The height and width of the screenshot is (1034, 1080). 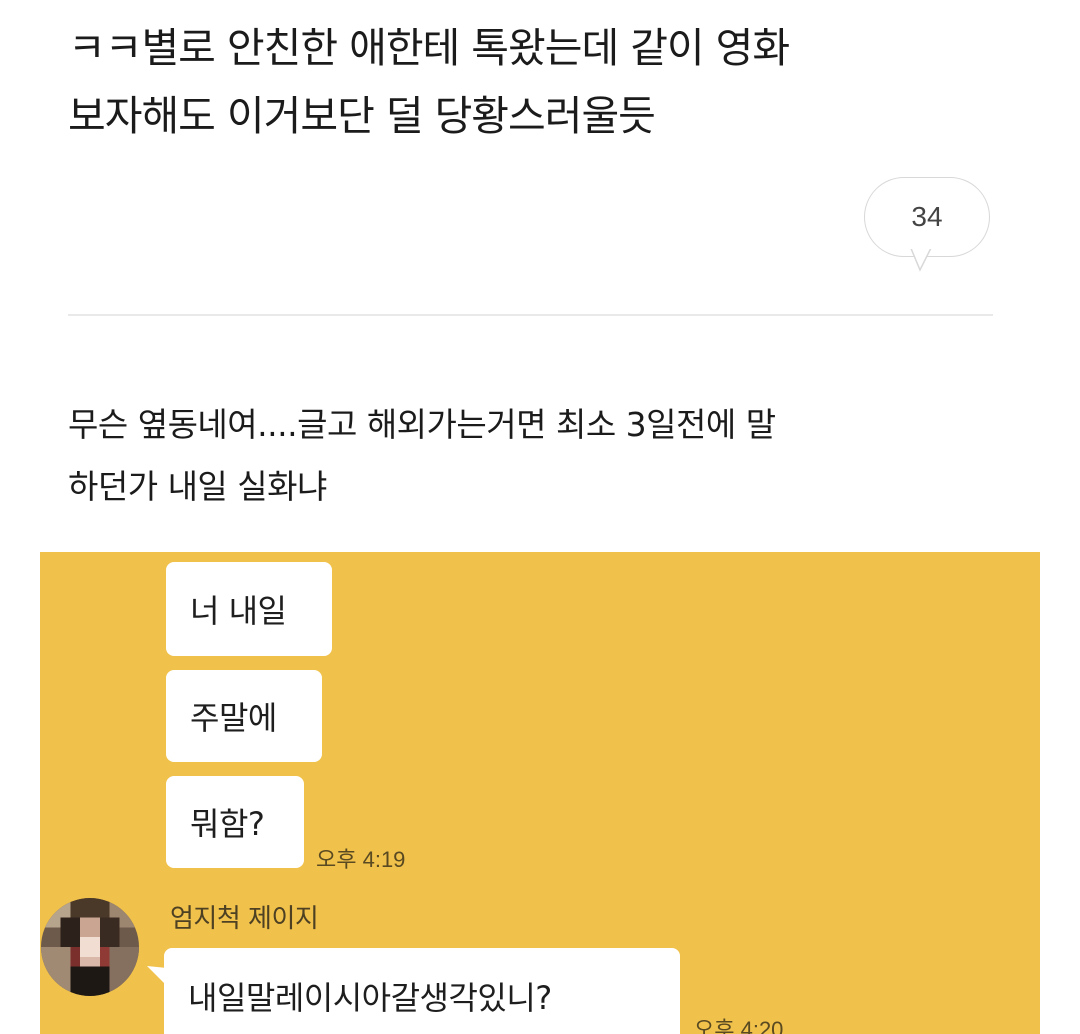 I want to click on speech-bubble-tail-icon, so click(x=921, y=259).